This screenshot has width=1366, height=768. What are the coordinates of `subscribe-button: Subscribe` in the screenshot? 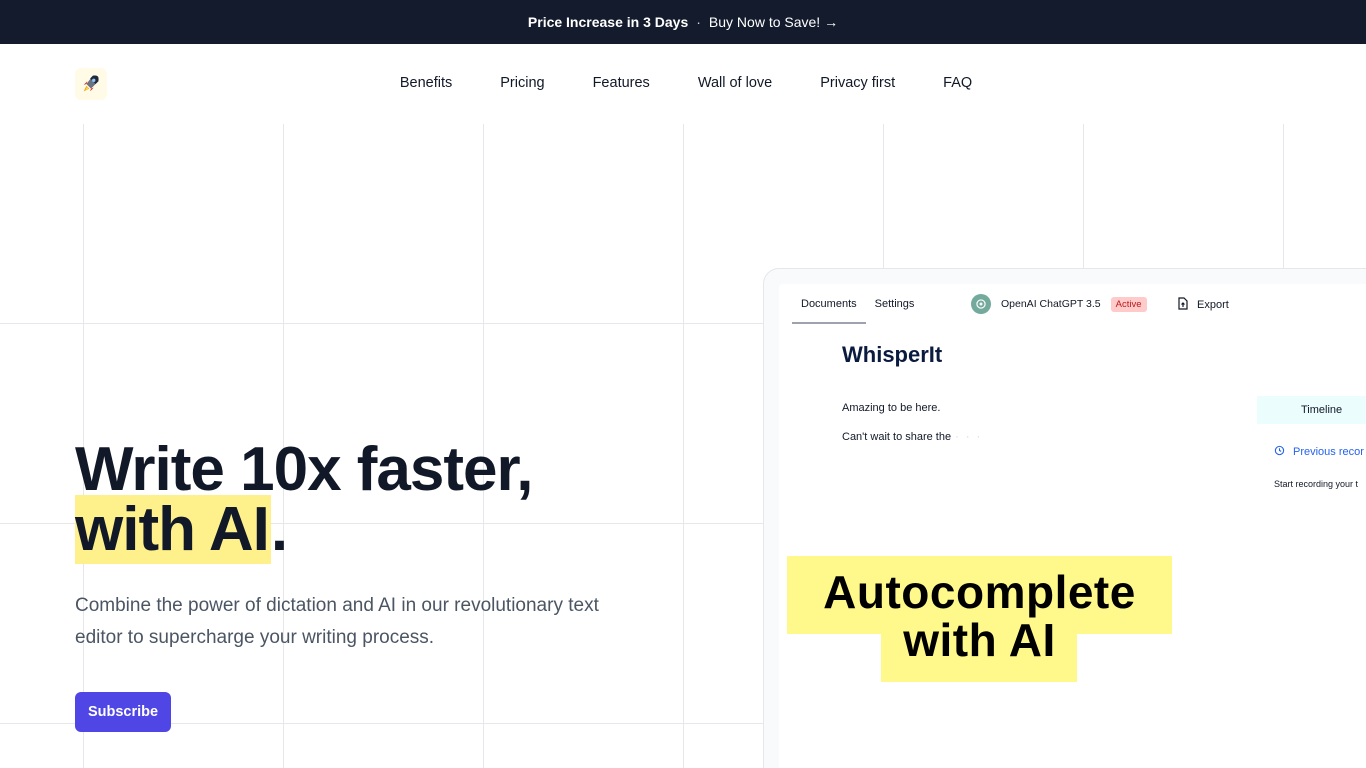 It's located at (123, 712).